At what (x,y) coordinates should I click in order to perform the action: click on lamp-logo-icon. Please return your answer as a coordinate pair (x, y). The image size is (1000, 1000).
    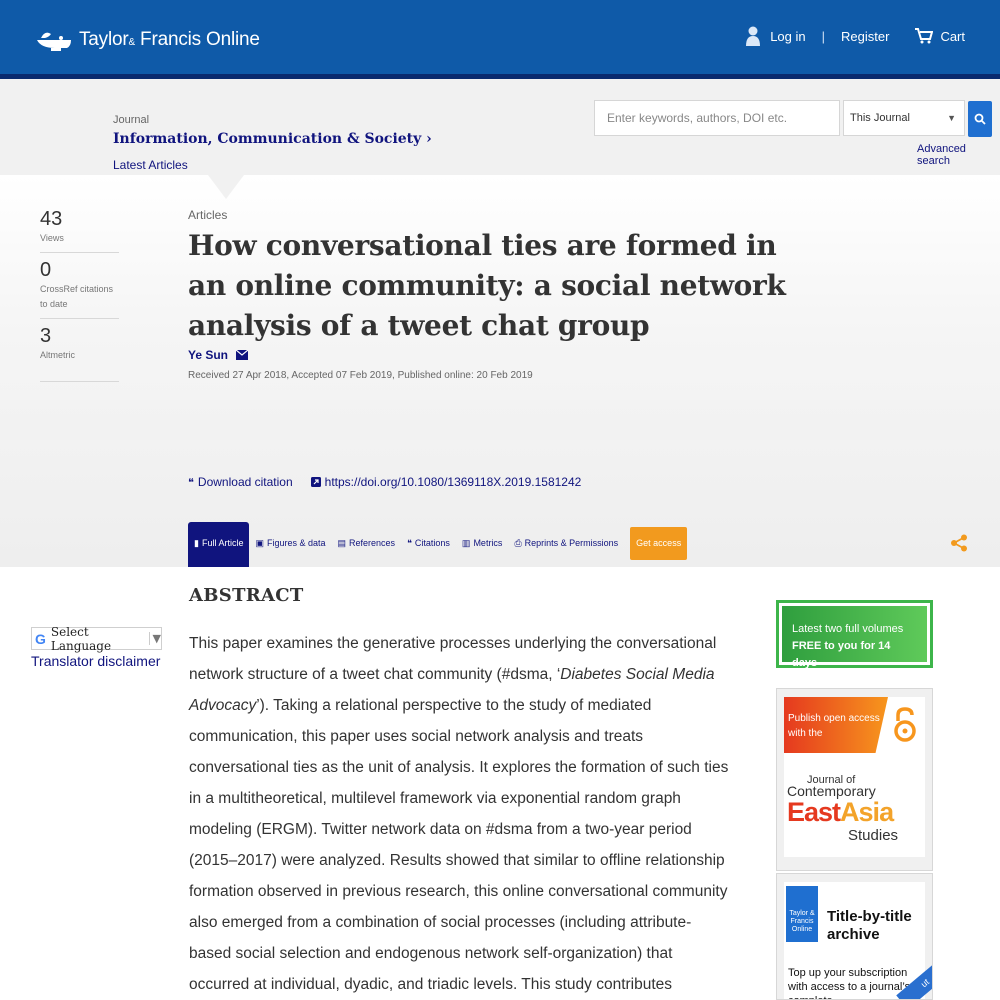
    Looking at the image, I should click on (54, 41).